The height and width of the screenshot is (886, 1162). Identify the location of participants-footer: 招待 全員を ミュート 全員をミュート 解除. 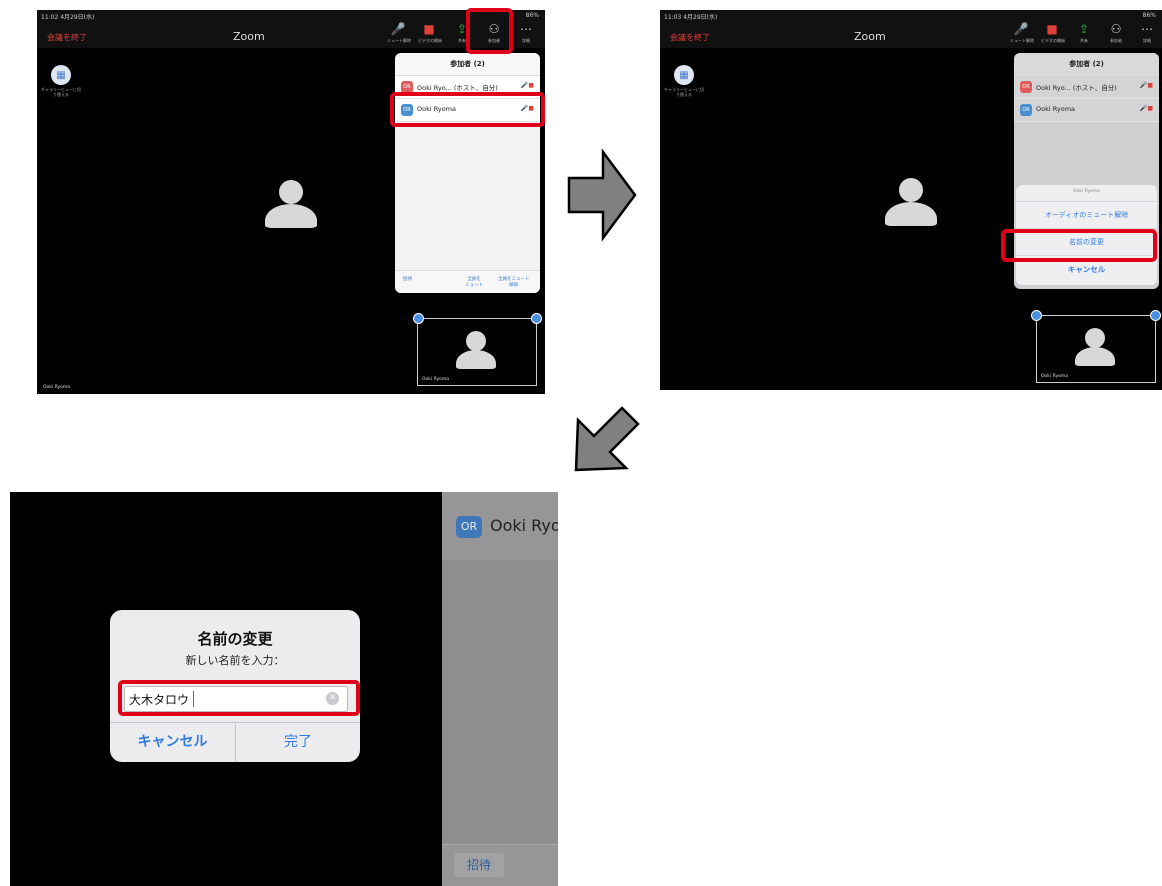
(467, 281).